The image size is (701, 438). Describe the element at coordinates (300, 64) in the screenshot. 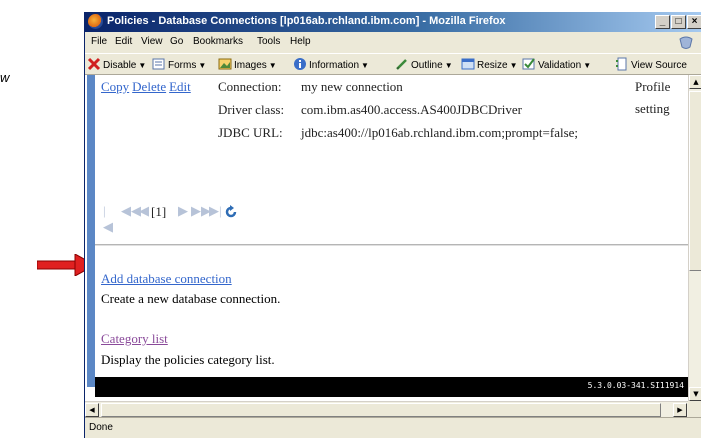

I see `information-icon` at that location.